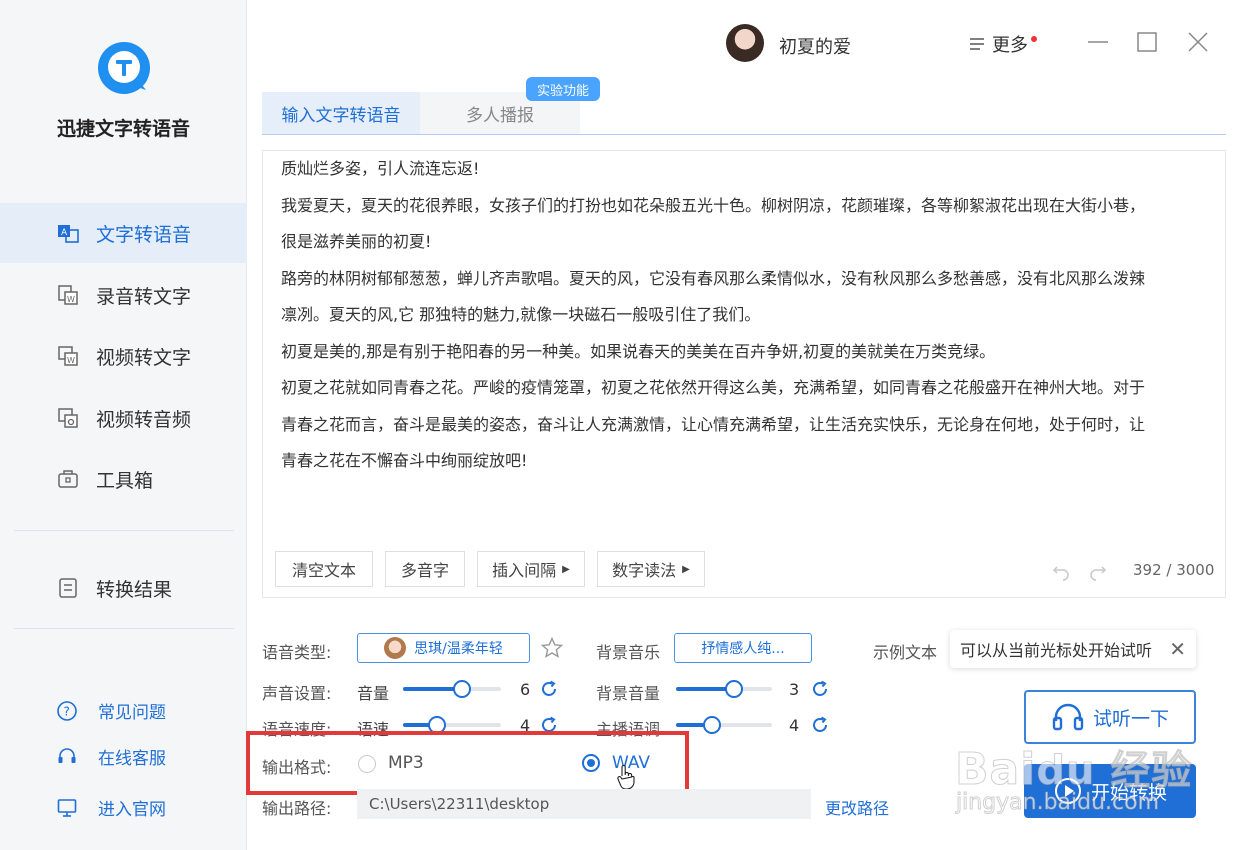 This screenshot has width=1246, height=850. Describe the element at coordinates (521, 314) in the screenshot. I see `editor-line: 凛冽。夏天的风,它 那独特的魅力,就像一块磁石一般吸引住了我们。` at that location.